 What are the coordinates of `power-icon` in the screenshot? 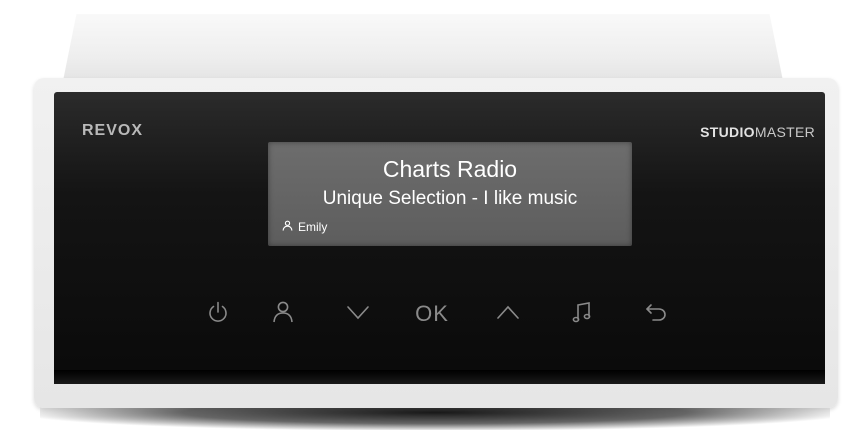 It's located at (218, 314).